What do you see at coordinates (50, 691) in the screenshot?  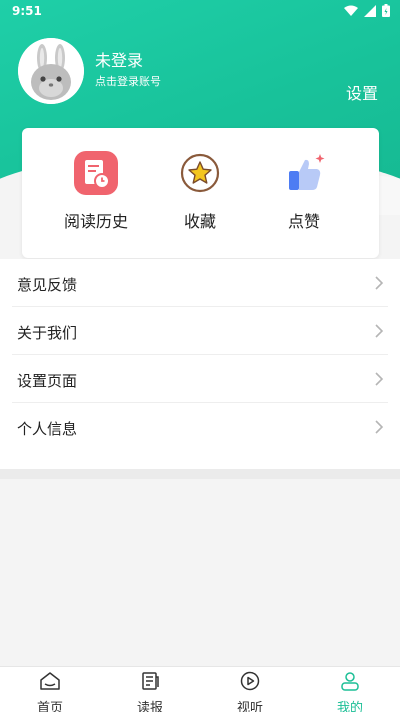 I see `tab-home: 首页` at bounding box center [50, 691].